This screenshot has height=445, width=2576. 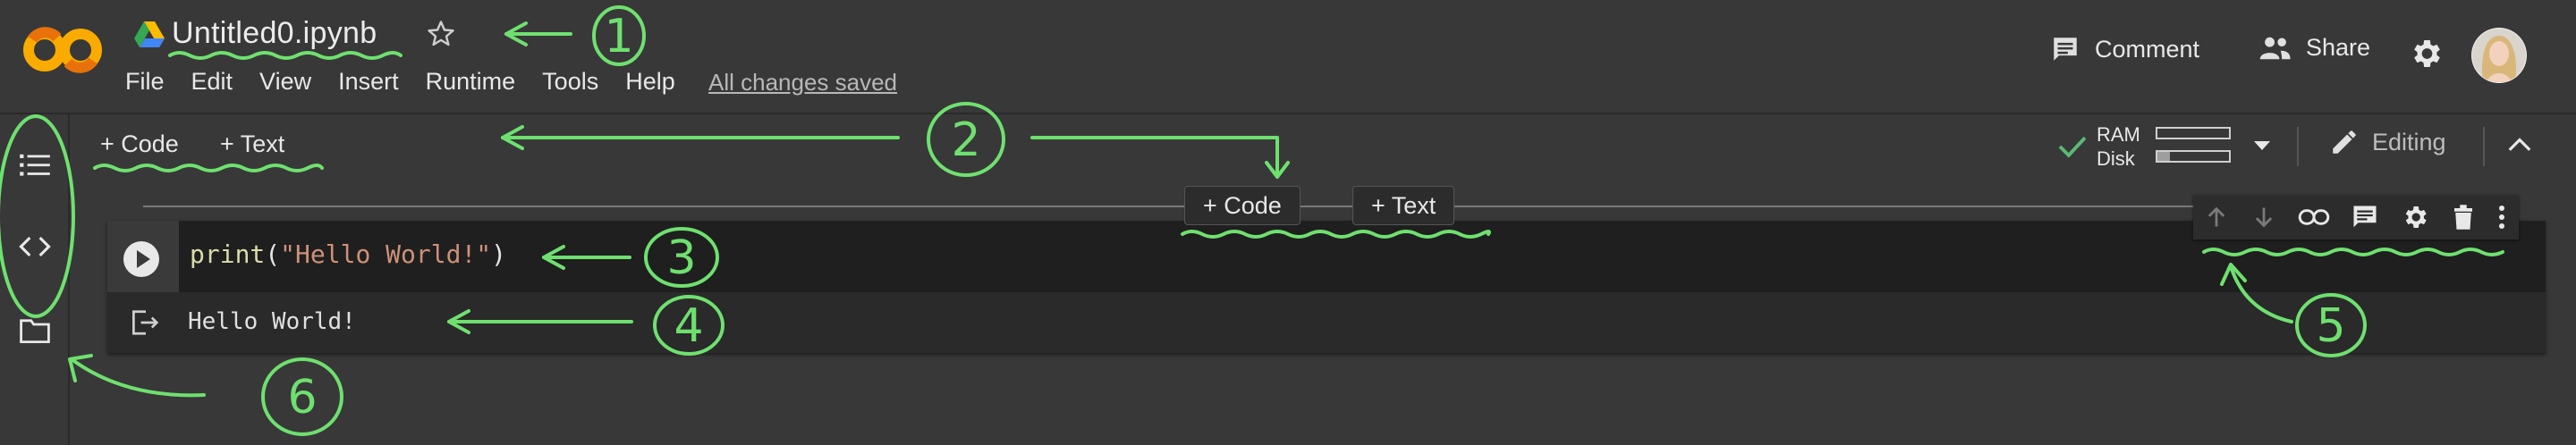 What do you see at coordinates (386, 254) in the screenshot?
I see `code-string: "Hello World!"` at bounding box center [386, 254].